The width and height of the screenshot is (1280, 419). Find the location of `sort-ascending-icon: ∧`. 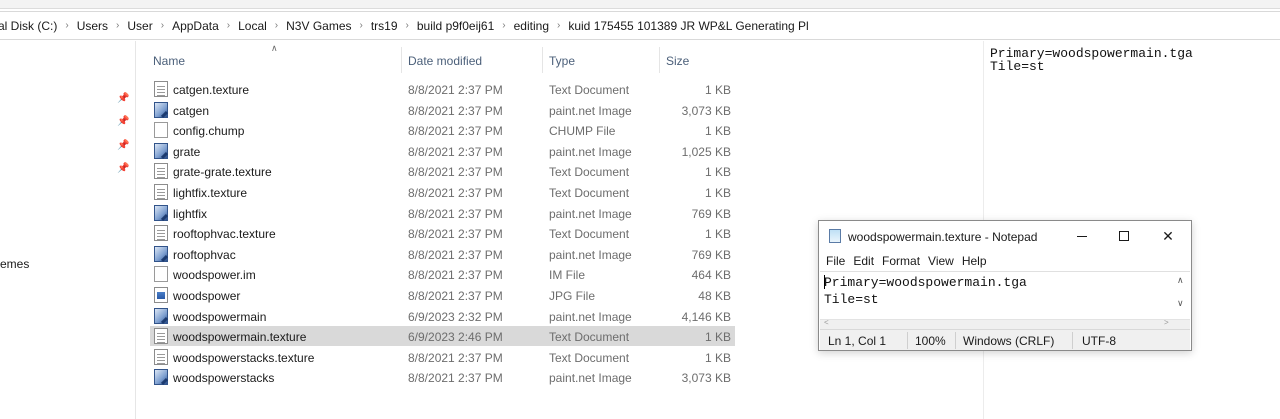

sort-ascending-icon: ∧ is located at coordinates (274, 48).